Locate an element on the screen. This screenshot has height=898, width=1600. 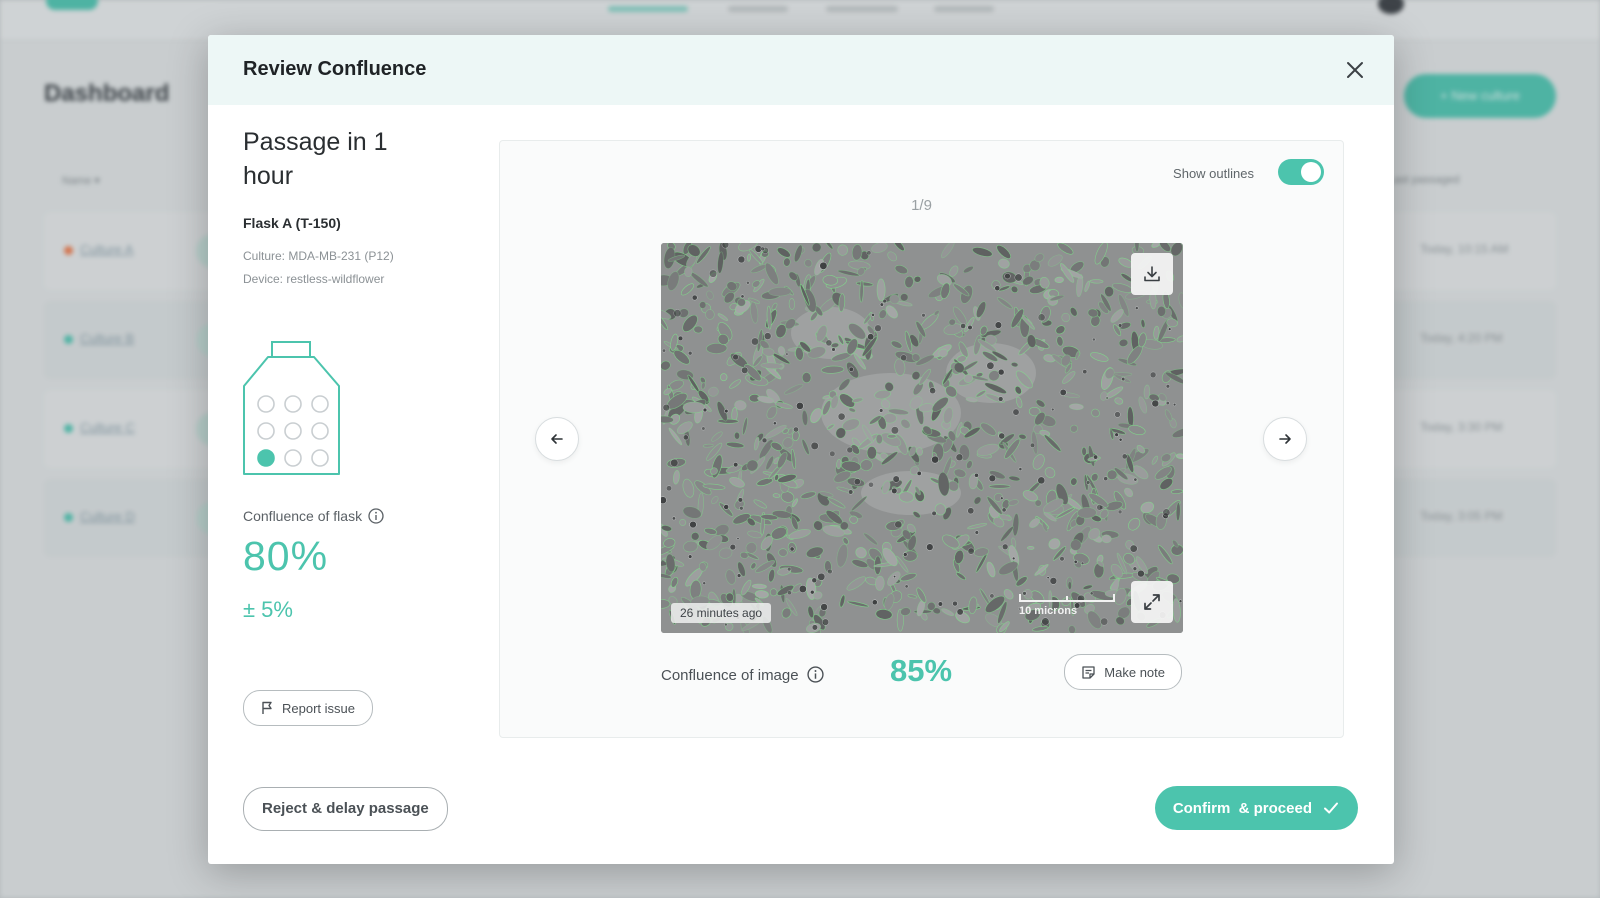
image-confluence-label-text: Confluence of image is located at coordinates (730, 675).